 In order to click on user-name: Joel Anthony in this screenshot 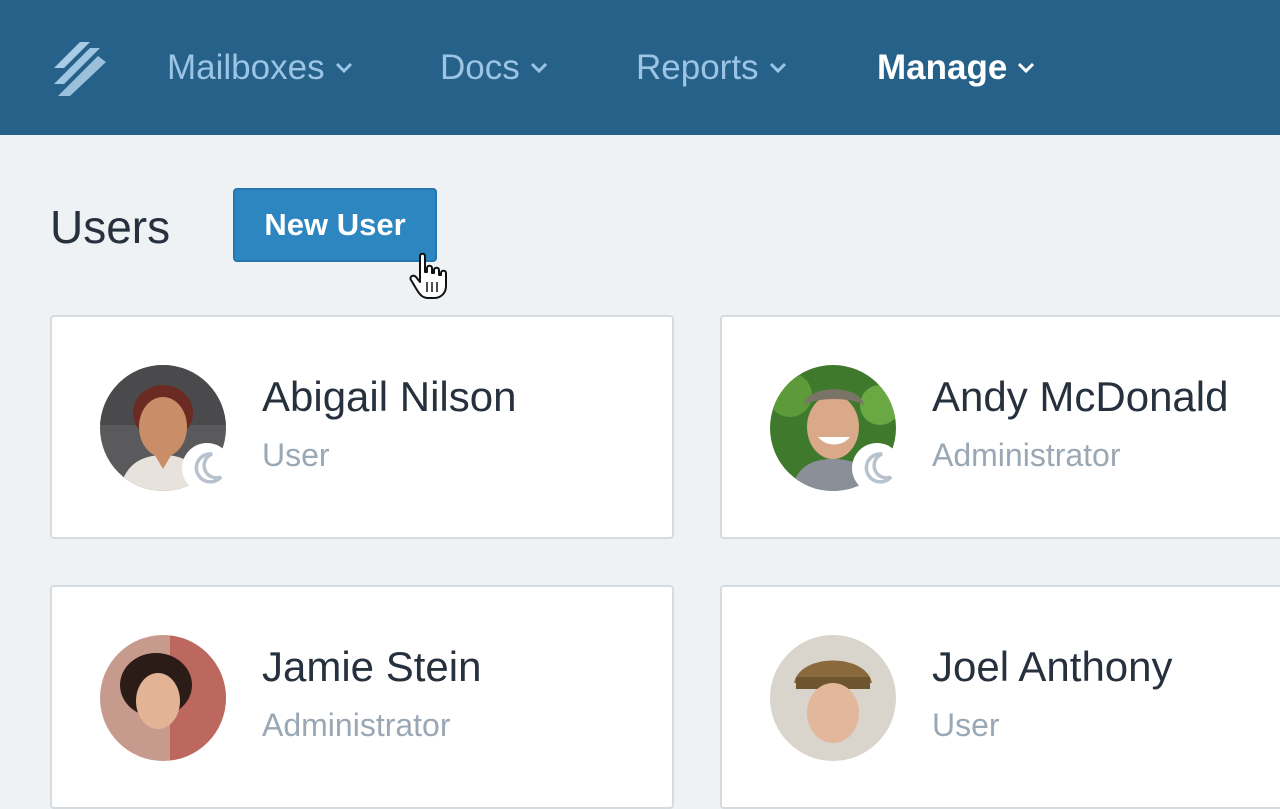, I will do `click(1052, 666)`.